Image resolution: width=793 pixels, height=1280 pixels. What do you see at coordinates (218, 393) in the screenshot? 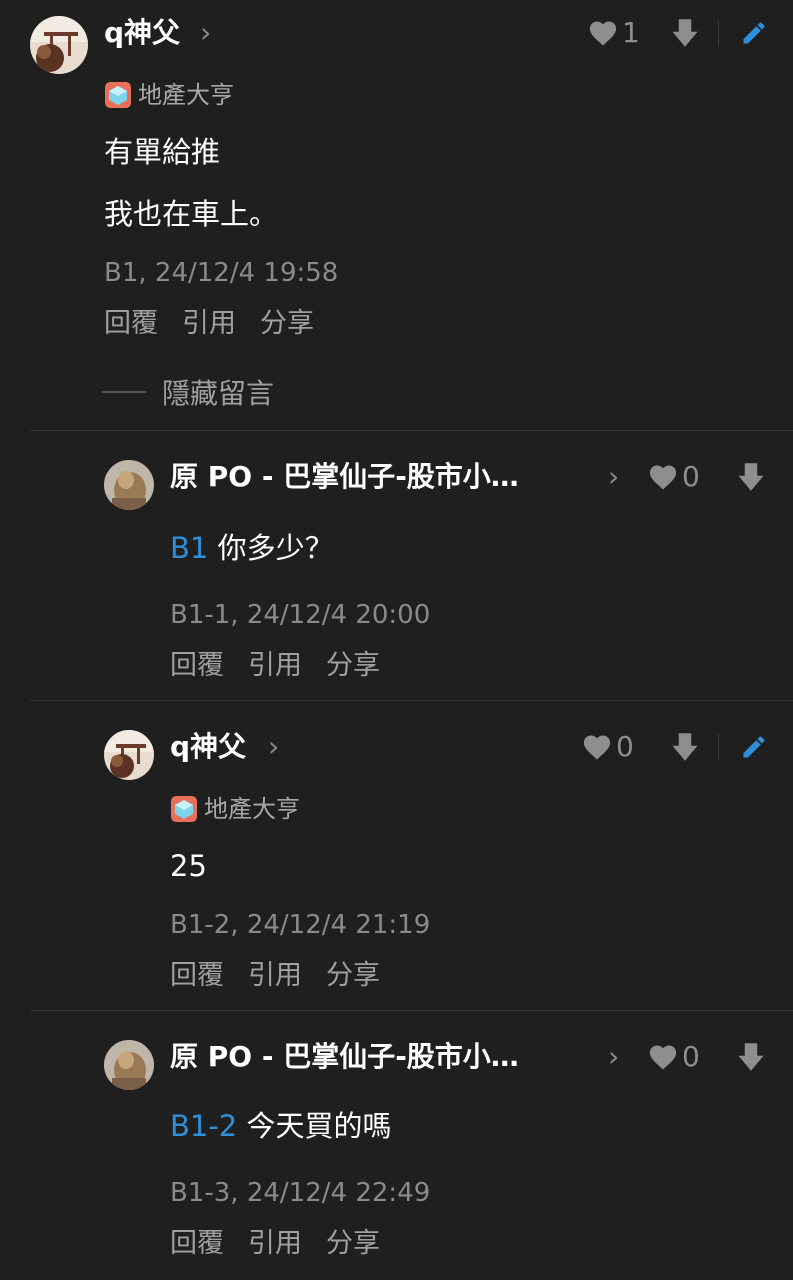
I see `hide-comments-label: 隱藏留言` at bounding box center [218, 393].